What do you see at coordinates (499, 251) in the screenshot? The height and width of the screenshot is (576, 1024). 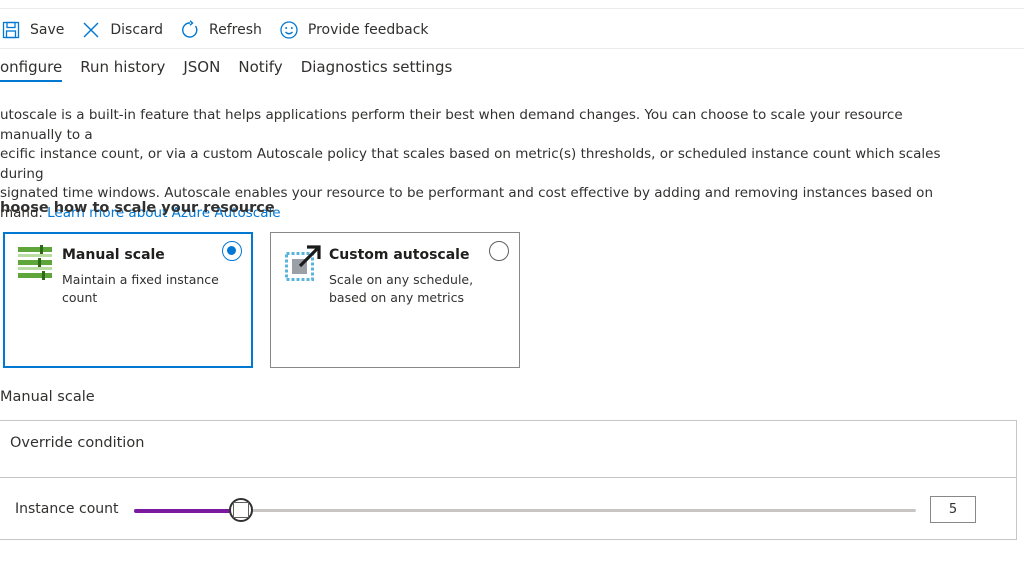 I see `custom-autoscale-radio` at bounding box center [499, 251].